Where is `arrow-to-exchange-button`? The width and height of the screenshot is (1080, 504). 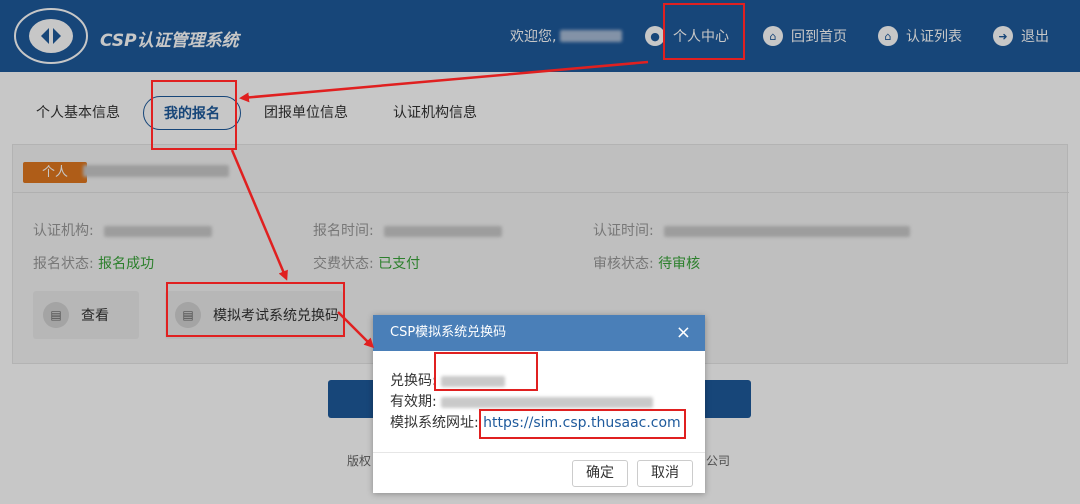
arrow-to-exchange-button is located at coordinates (259, 215).